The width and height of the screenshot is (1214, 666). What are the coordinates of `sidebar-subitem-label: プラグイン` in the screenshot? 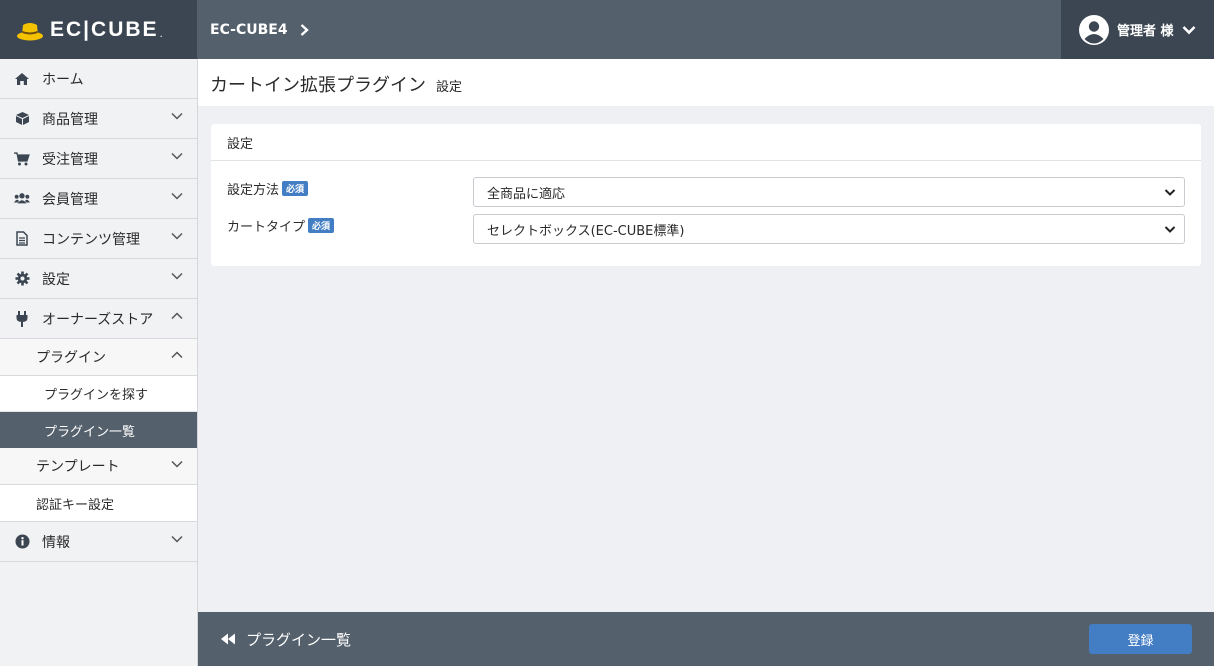 It's located at (71, 358).